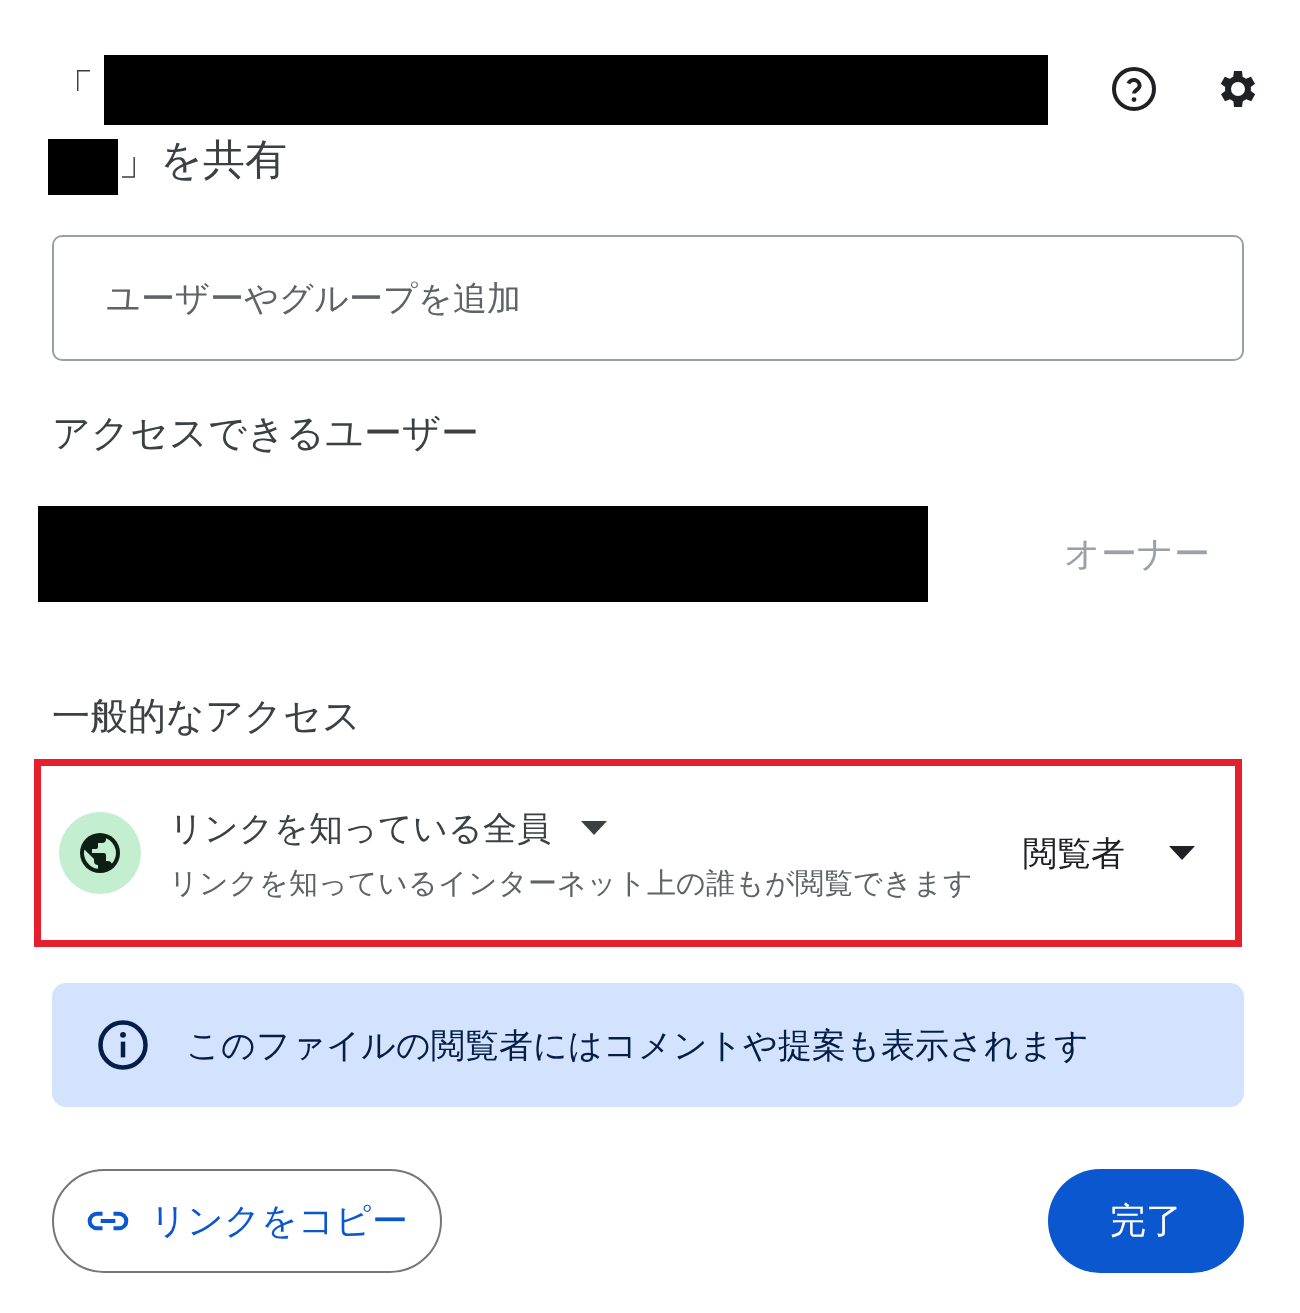 This screenshot has height=1313, width=1300. I want to click on dialog-title-bracket: 「, so click(73, 90).